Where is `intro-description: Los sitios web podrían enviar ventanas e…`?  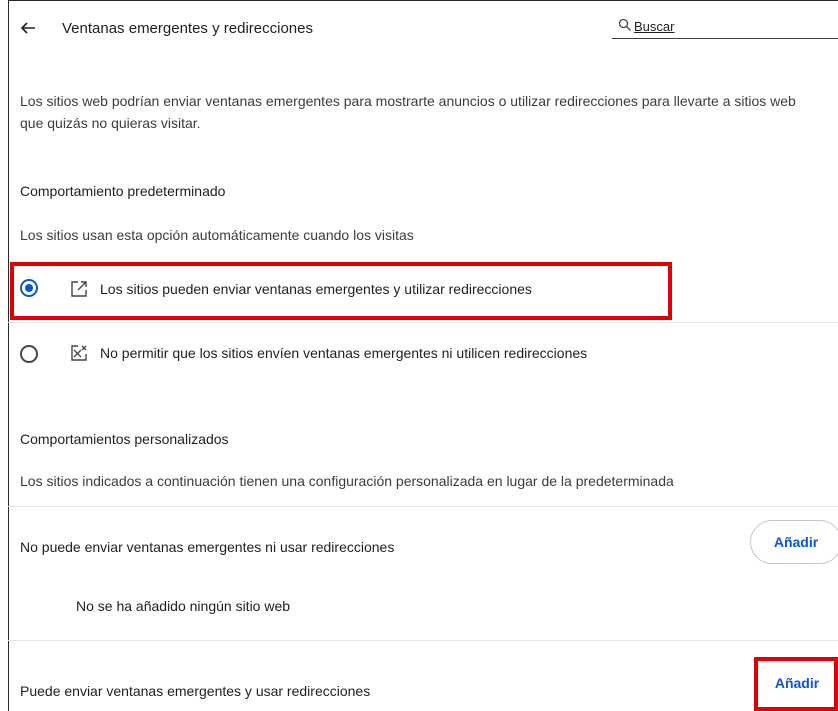
intro-description: Los sitios web podrían enviar ventanas e… is located at coordinates (408, 112).